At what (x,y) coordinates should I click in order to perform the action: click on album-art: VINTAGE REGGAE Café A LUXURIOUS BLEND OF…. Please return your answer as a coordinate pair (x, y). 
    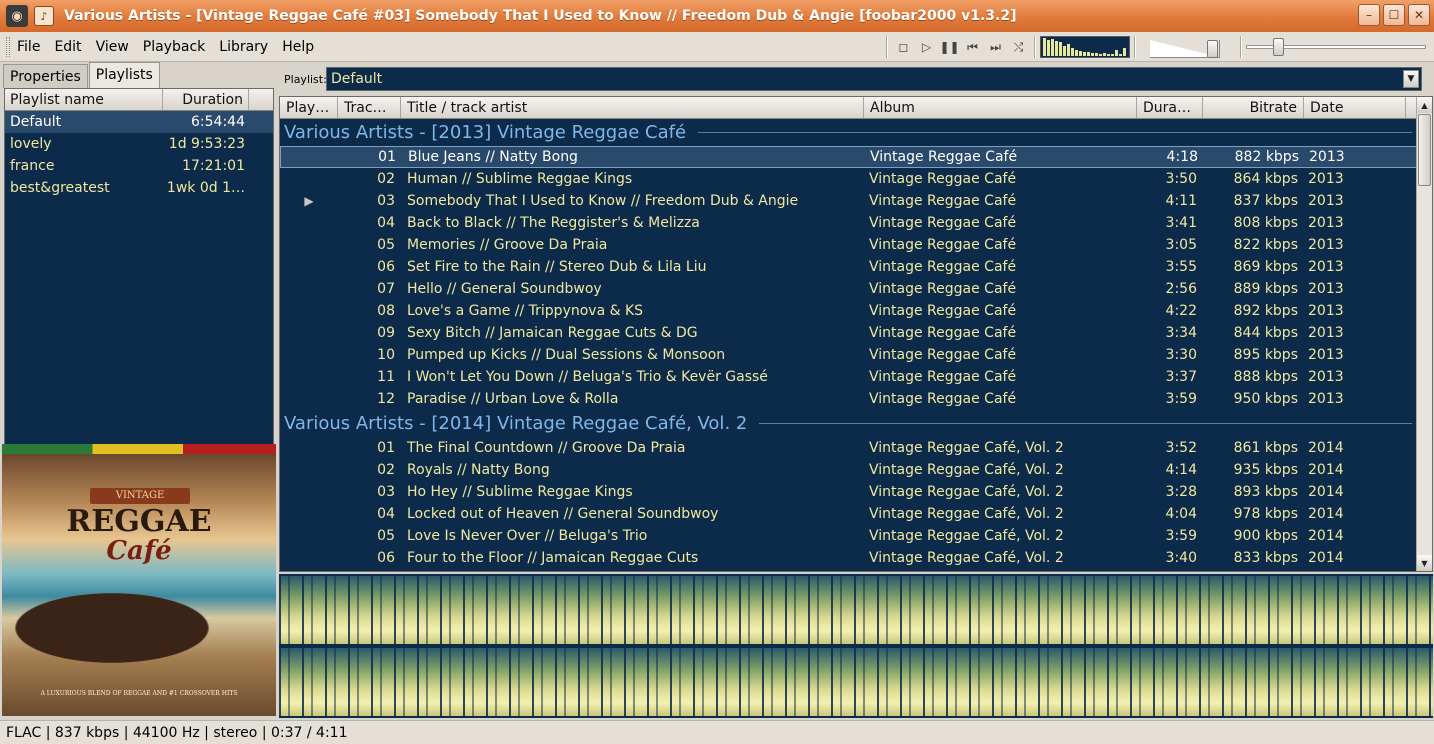
    Looking at the image, I should click on (139, 580).